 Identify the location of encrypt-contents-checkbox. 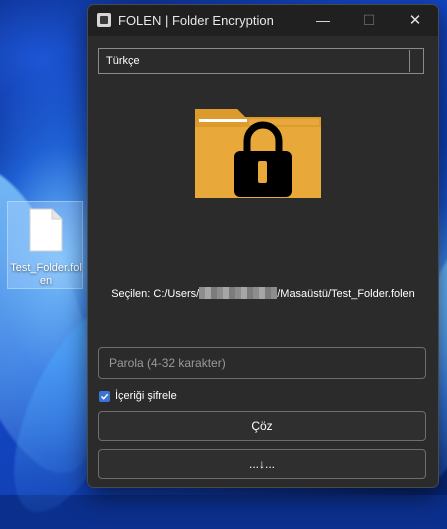
(104, 396).